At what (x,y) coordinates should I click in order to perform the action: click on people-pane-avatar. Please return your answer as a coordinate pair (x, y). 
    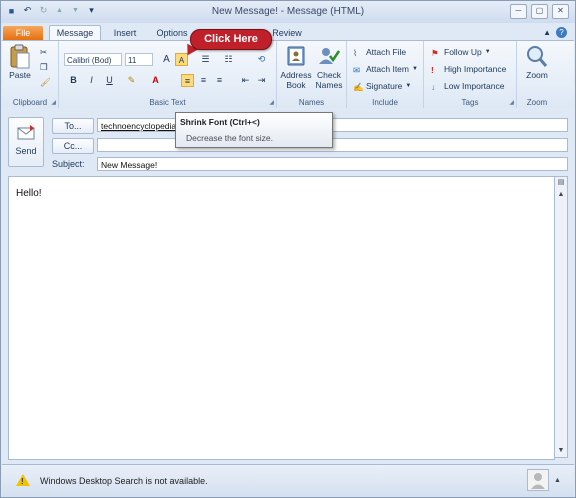
    Looking at the image, I should click on (538, 480).